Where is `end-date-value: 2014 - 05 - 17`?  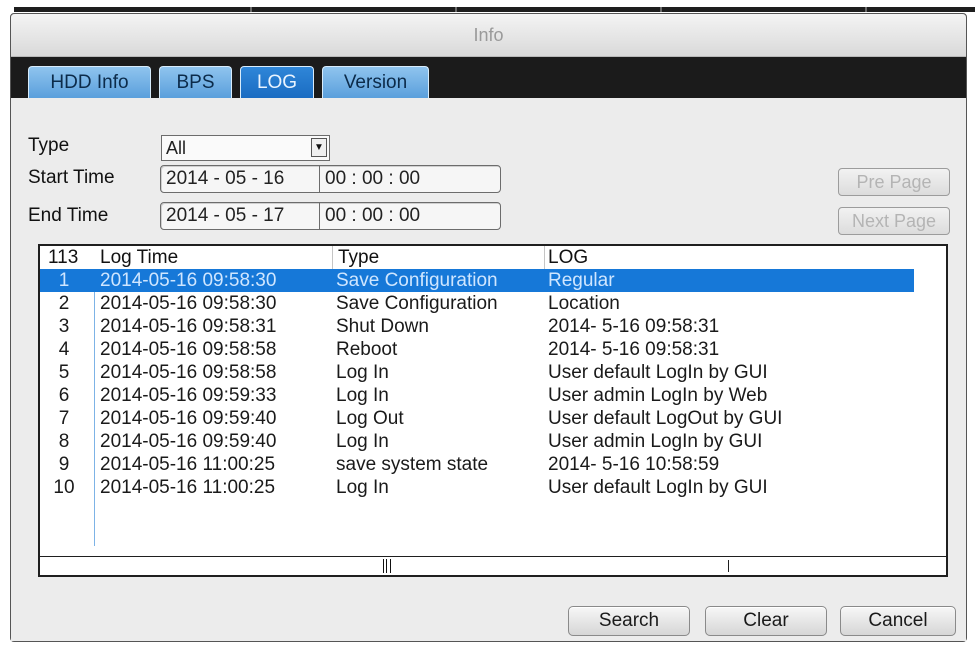
end-date-value: 2014 - 05 - 17 is located at coordinates (240, 216).